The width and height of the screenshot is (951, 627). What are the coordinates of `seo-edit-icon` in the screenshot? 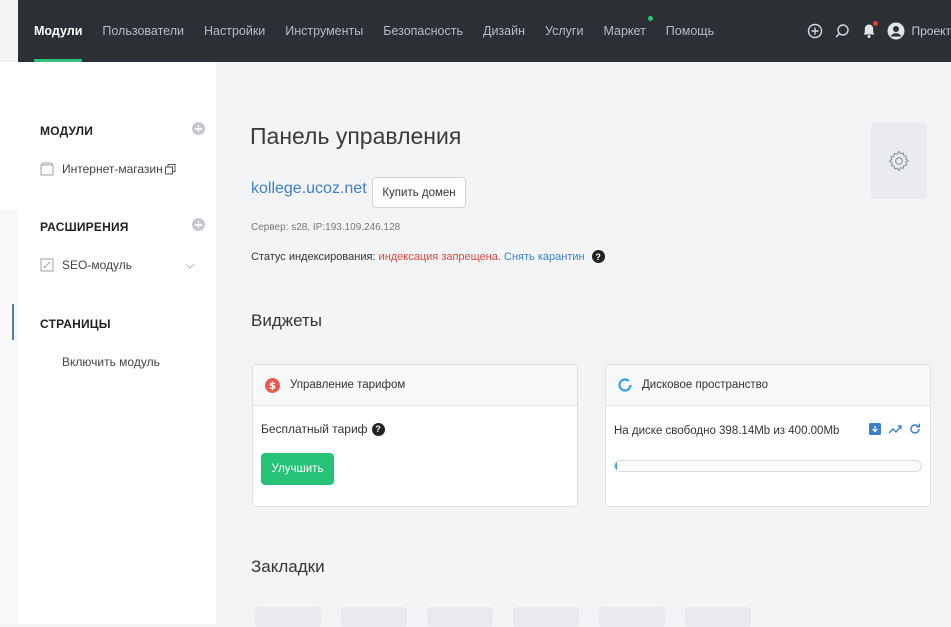 It's located at (47, 265).